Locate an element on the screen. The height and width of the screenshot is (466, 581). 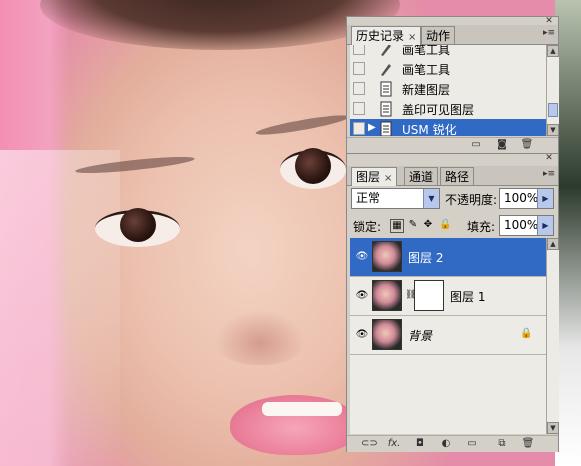
tab-history-label: 历史记录 is located at coordinates (380, 36).